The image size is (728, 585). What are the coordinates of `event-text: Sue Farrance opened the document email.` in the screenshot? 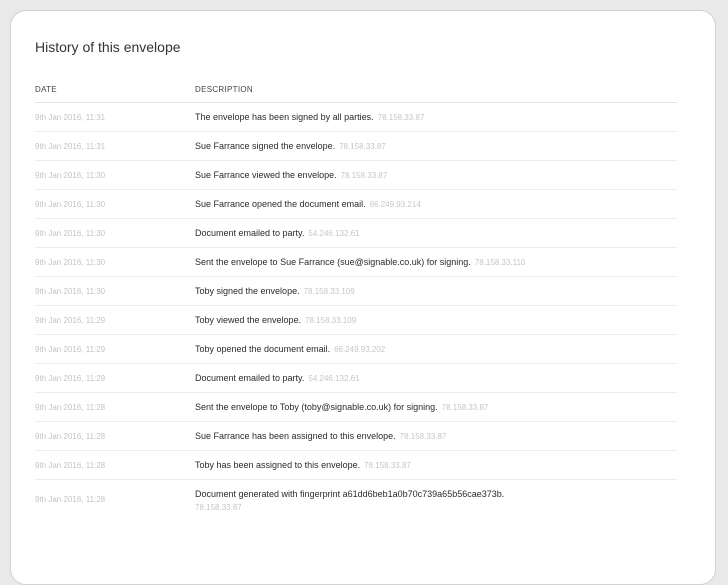 It's located at (280, 203).